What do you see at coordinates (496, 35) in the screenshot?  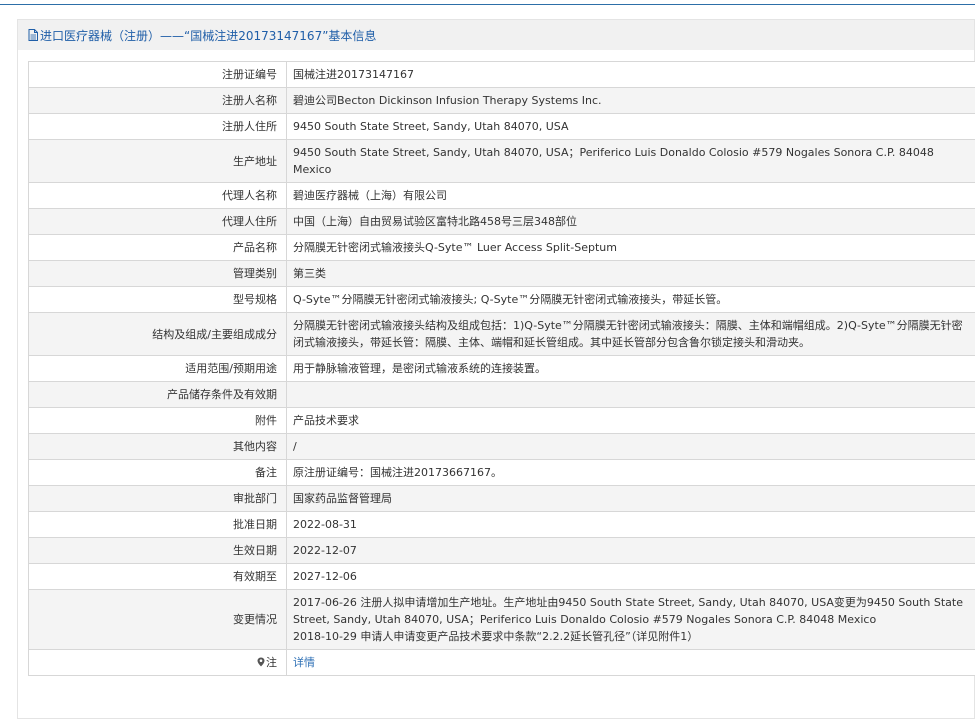 I see `panel-header: 进口医疗器械（注册）——“国械注进20173147167”基本信息` at bounding box center [496, 35].